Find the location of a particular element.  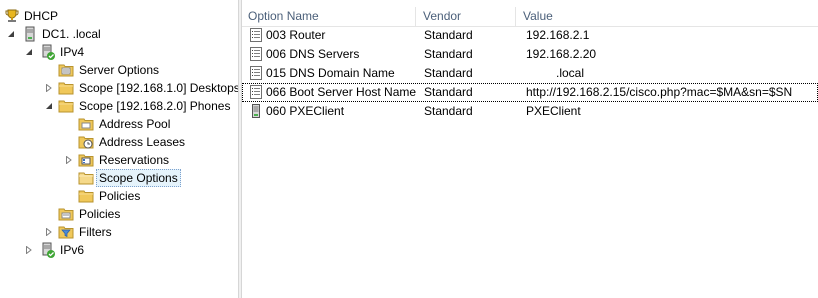

cell-option-name: 060 PXEClient is located at coordinates (305, 111).